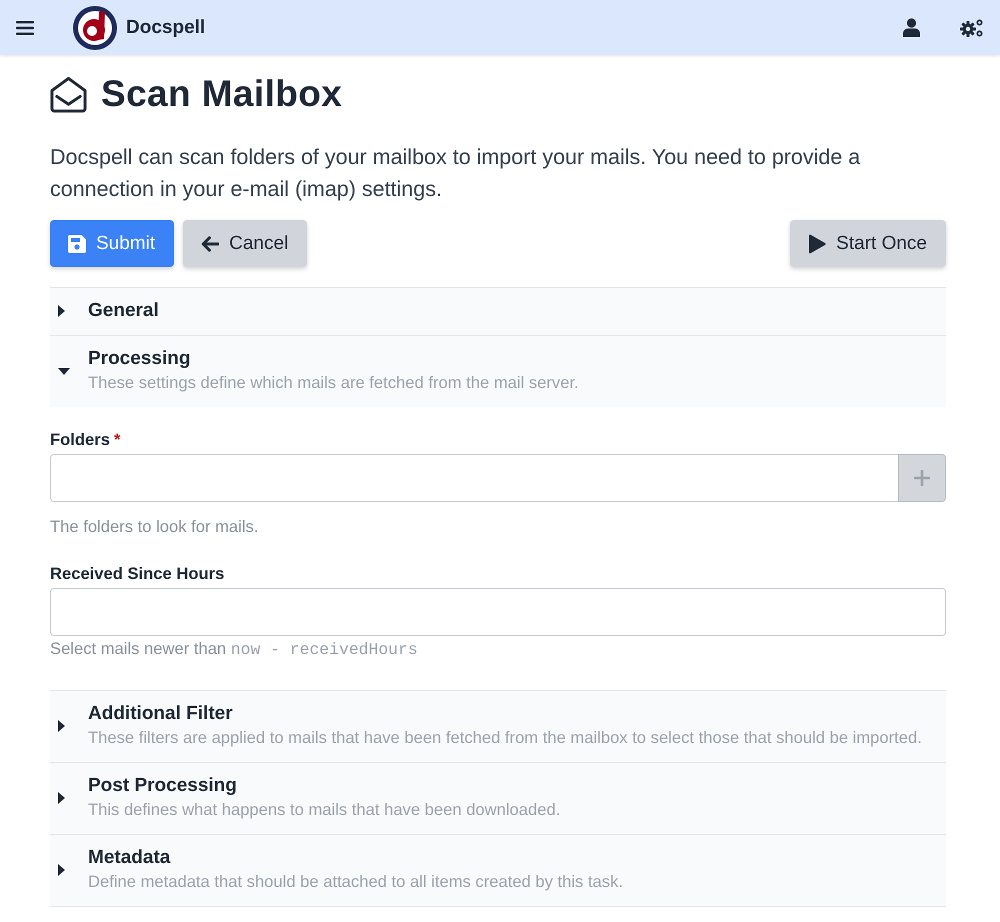  Describe the element at coordinates (166, 27) in the screenshot. I see `brand-name: Docspell` at that location.